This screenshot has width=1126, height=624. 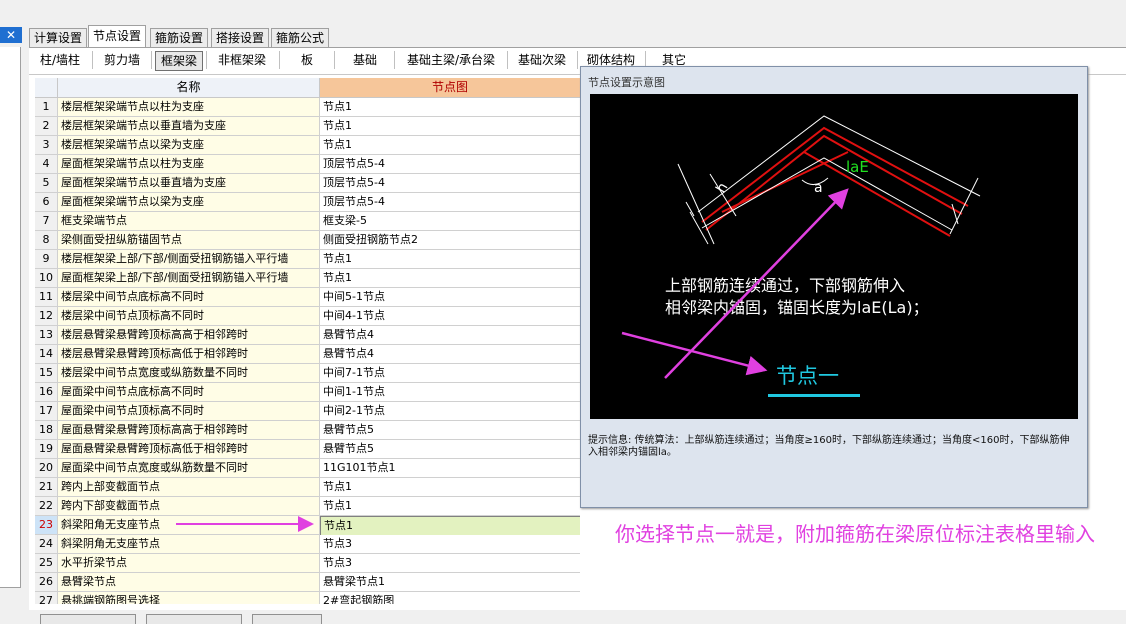 What do you see at coordinates (307, 164) in the screenshot?
I see `table-row: 4 屋面框架梁端节点以柱为支座 顶层节点5-4` at bounding box center [307, 164].